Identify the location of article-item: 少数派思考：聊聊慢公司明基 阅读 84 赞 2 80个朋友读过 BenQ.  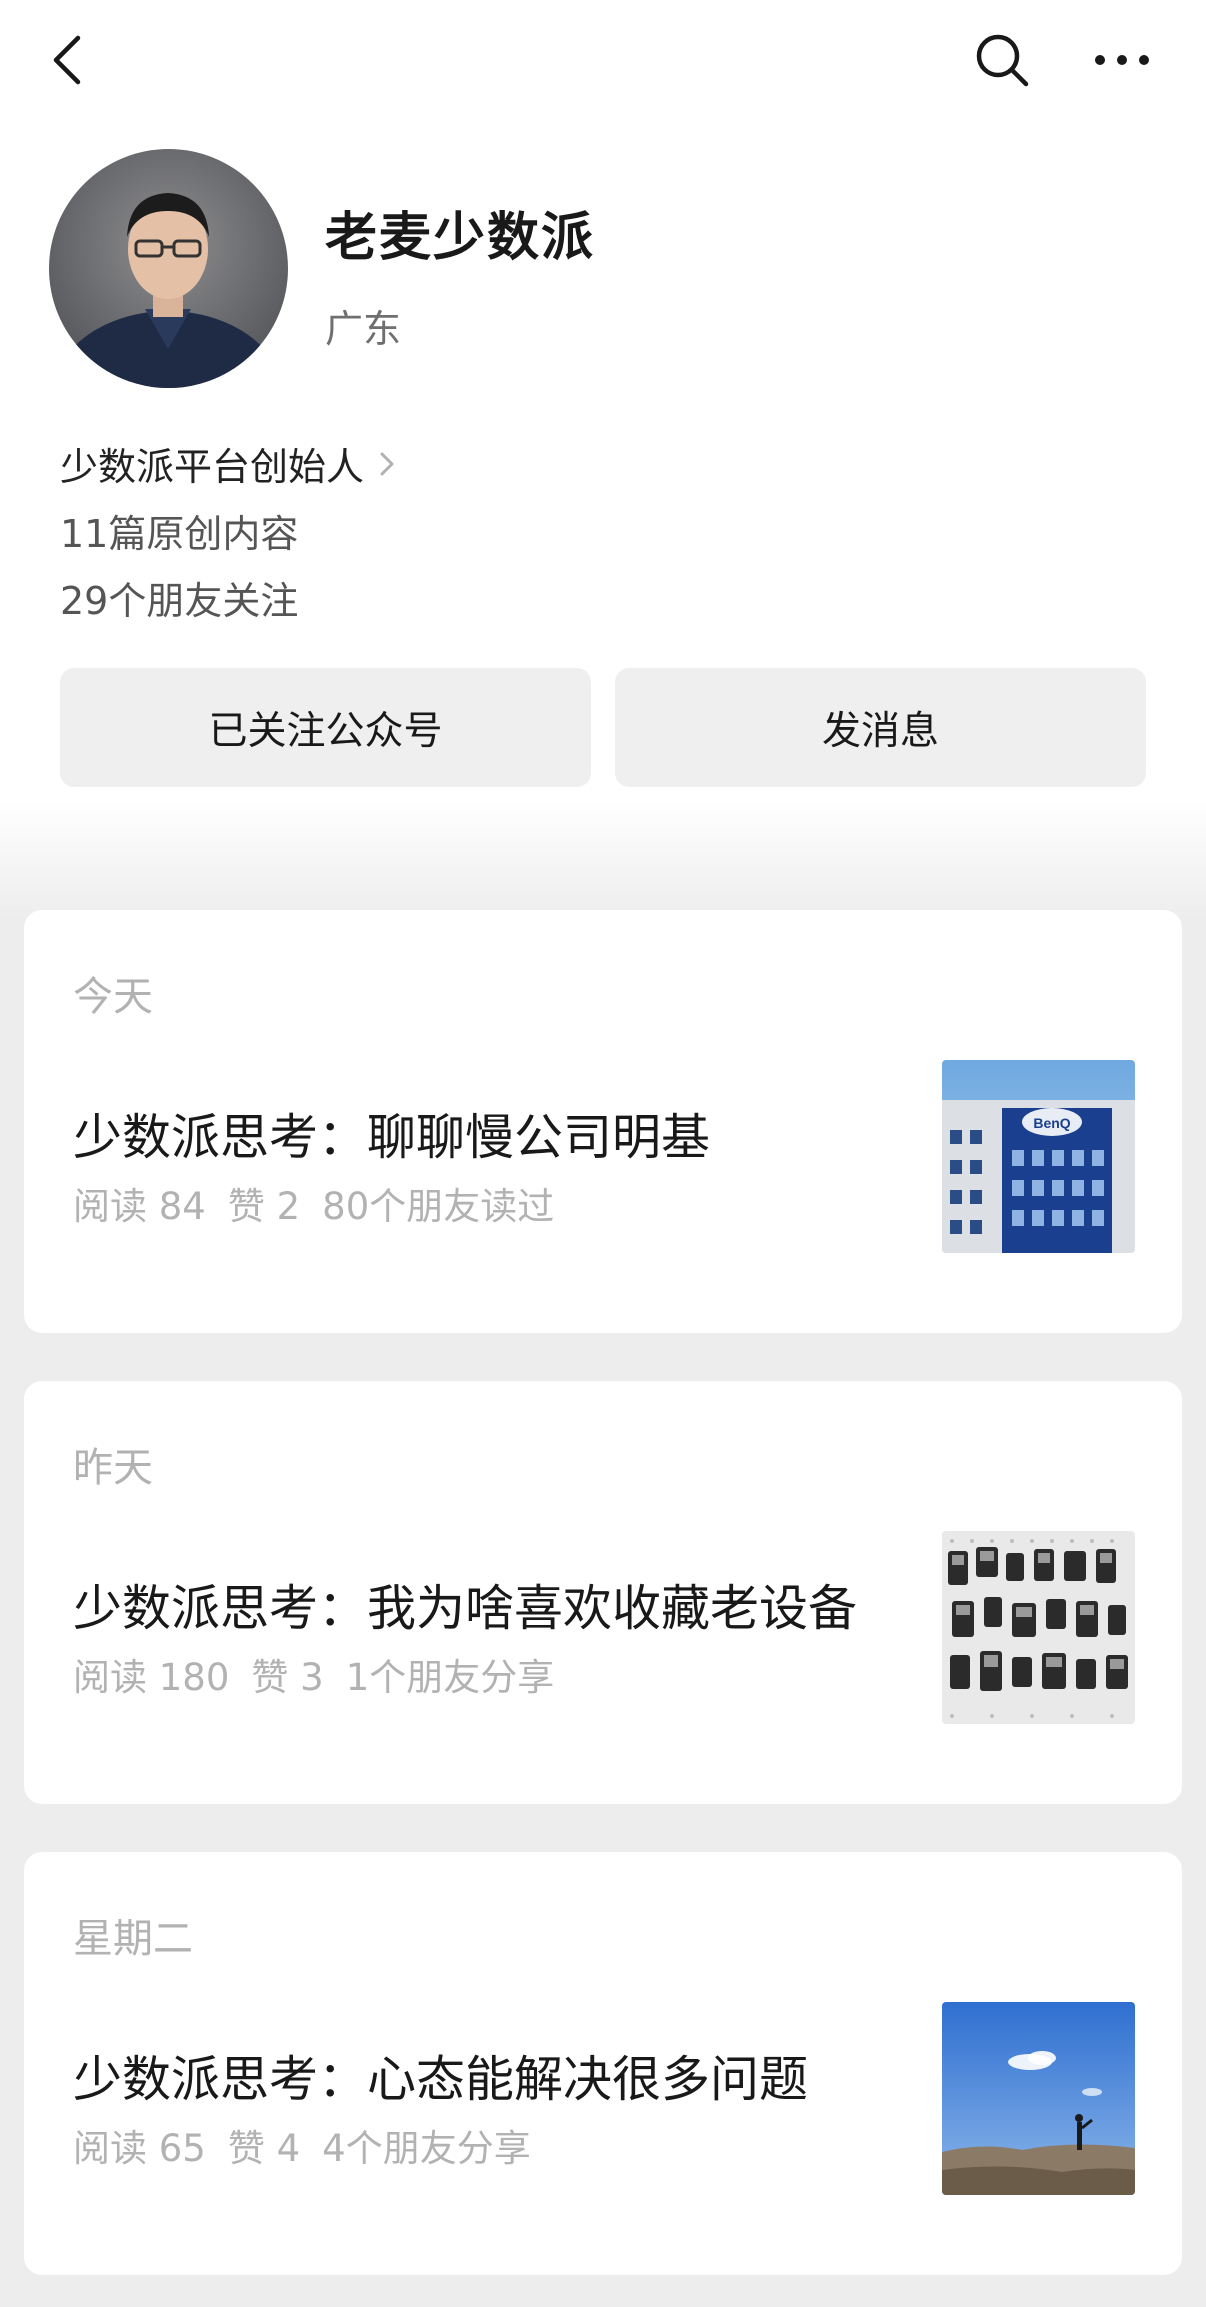
(603, 1160).